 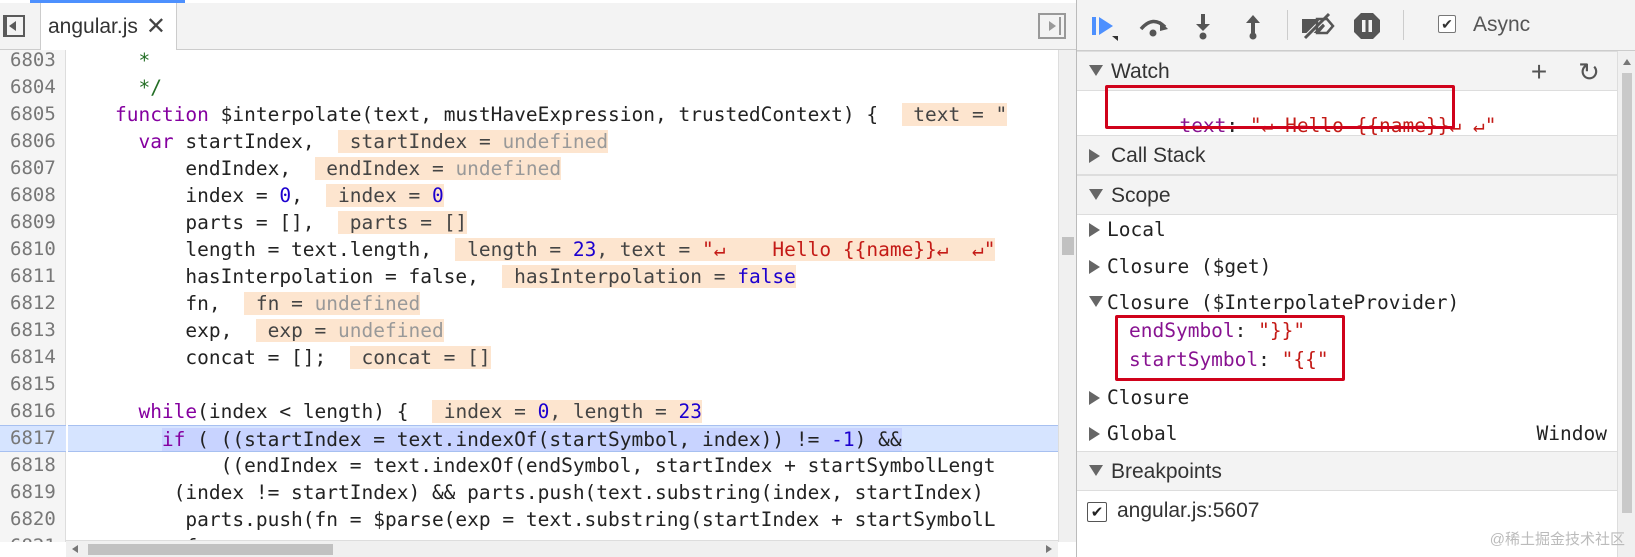 What do you see at coordinates (33, 492) in the screenshot?
I see `line-number: 6819` at bounding box center [33, 492].